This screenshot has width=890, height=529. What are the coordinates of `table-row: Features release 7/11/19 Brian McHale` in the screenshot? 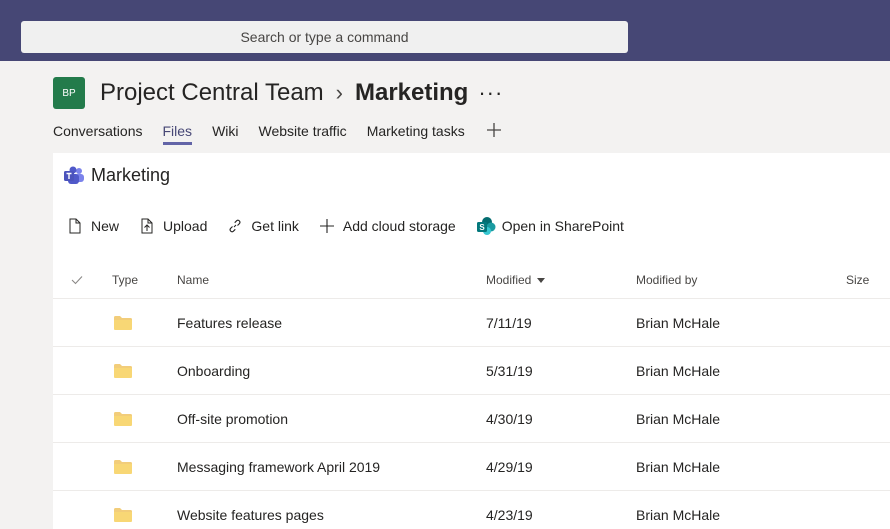 It's located at (471, 323).